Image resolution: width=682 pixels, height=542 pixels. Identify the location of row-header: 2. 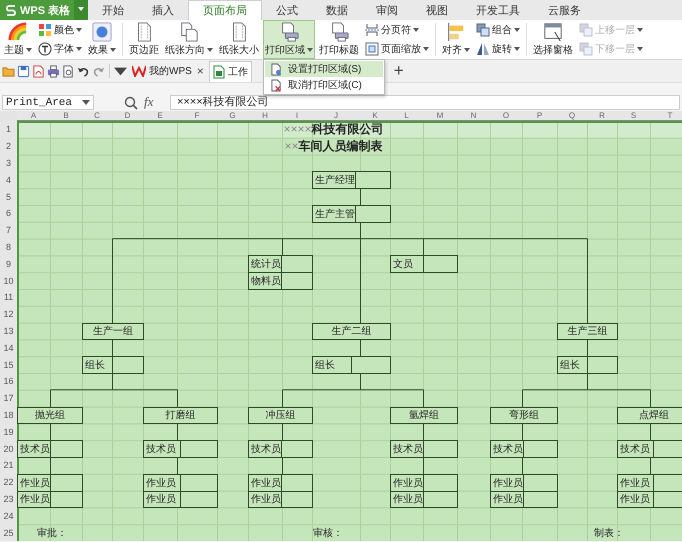
(8, 146).